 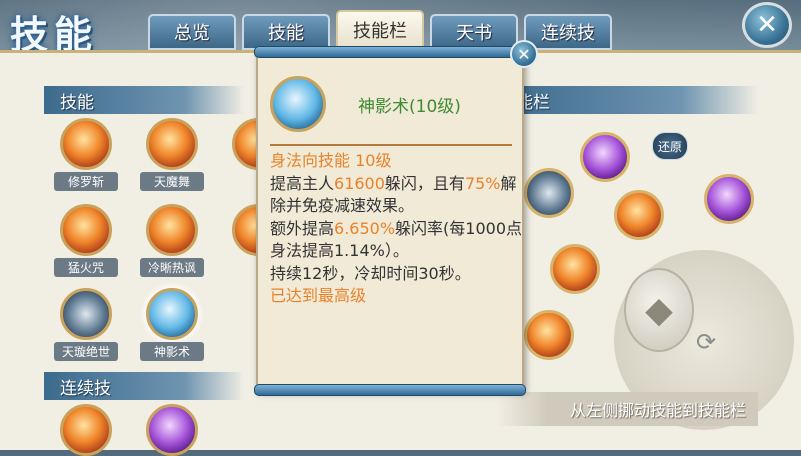 I want to click on immune-chance: 75%, so click(x=482, y=183).